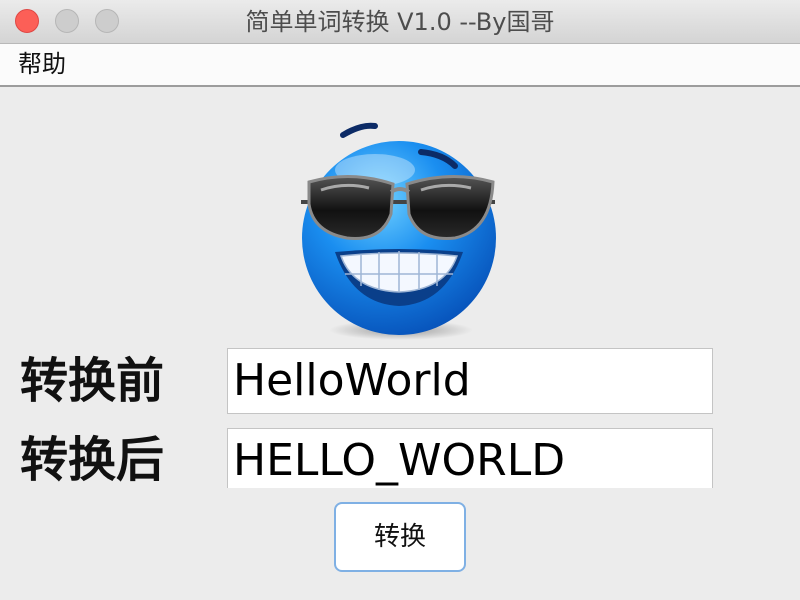 This screenshot has width=800, height=600. I want to click on after-label: 转换后, so click(92, 460).